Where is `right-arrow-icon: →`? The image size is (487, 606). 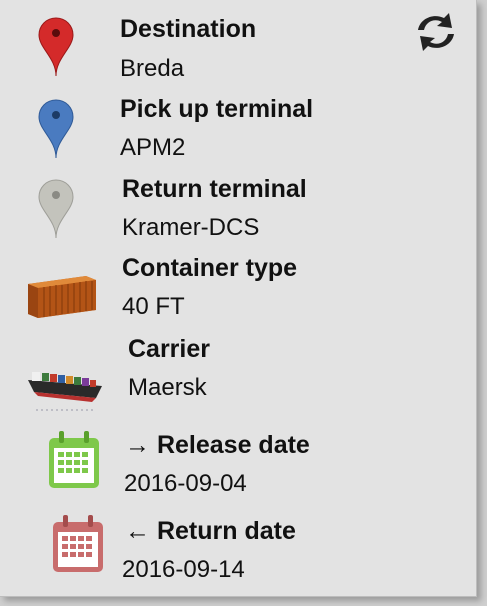 right-arrow-icon: → is located at coordinates (137, 445).